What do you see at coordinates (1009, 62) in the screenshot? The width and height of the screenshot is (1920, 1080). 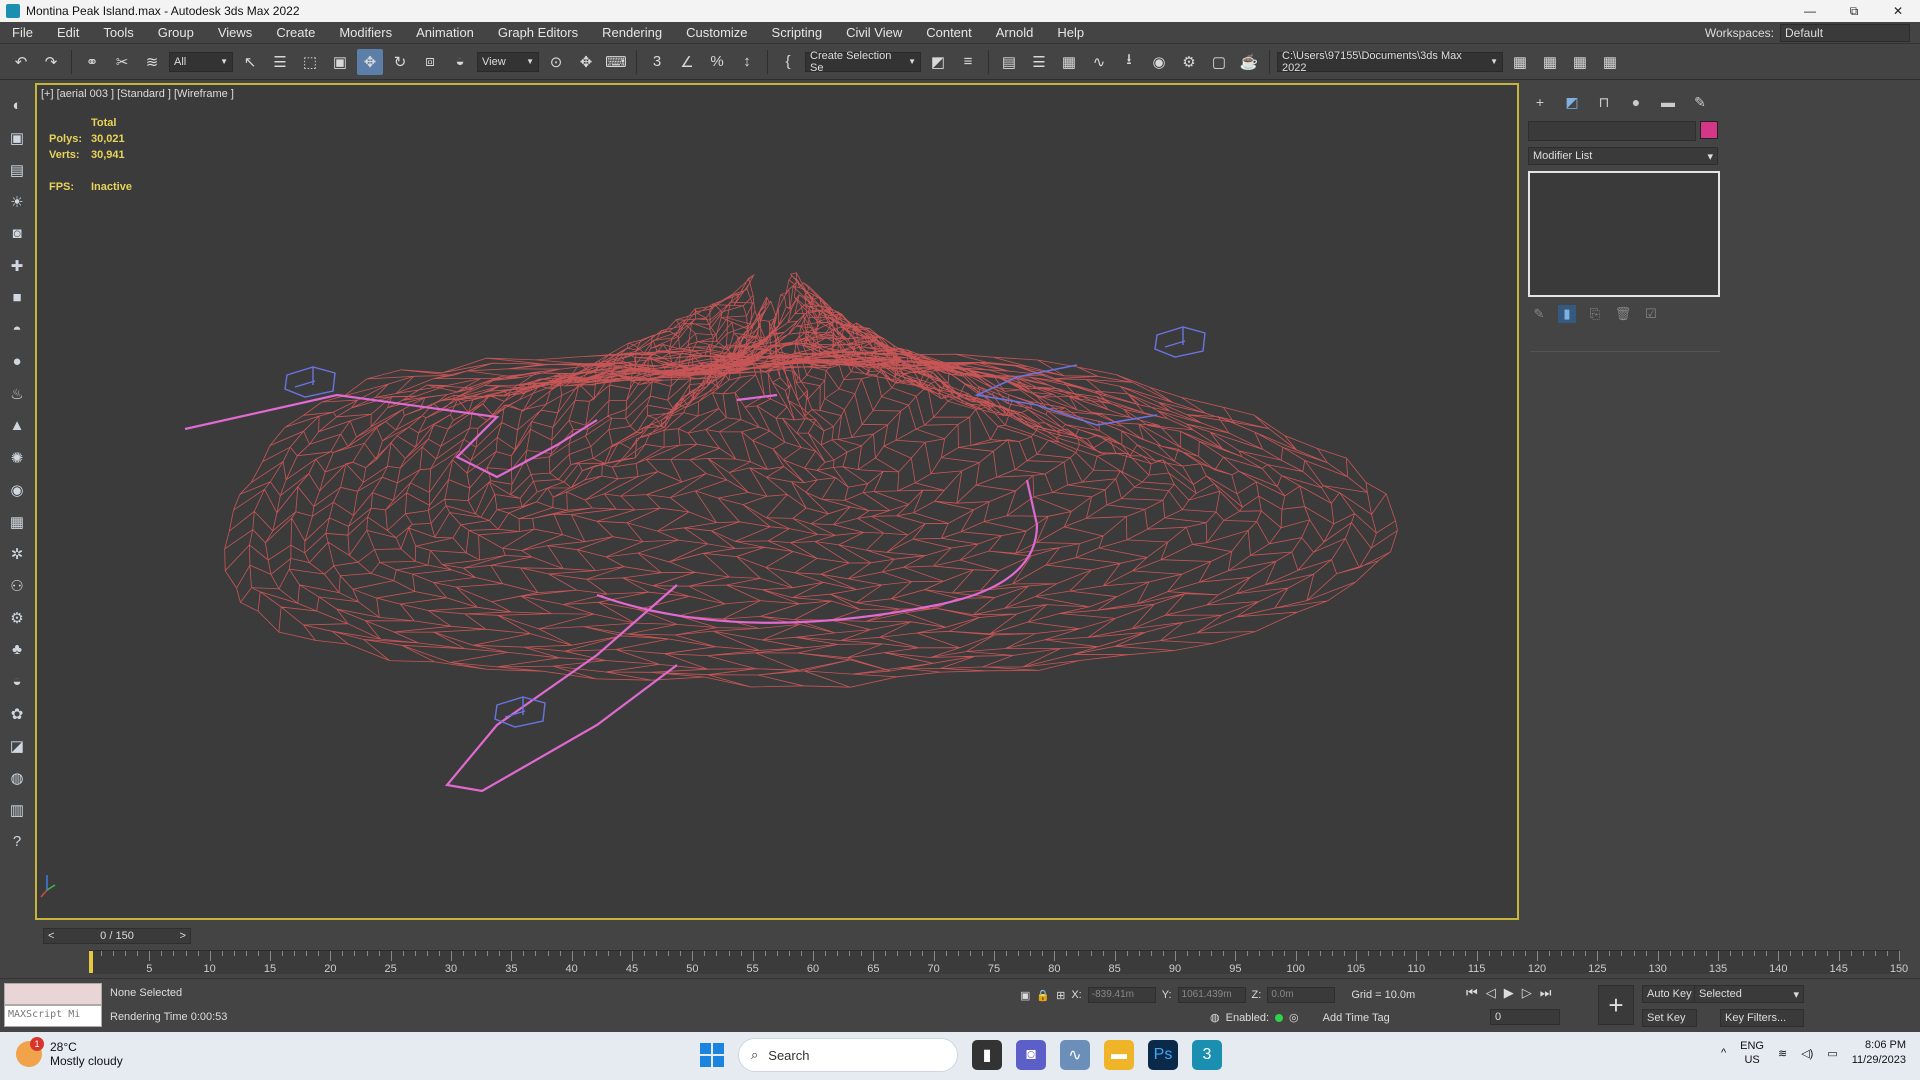 I see `toggle-scene-explorer-icon: ▤` at bounding box center [1009, 62].